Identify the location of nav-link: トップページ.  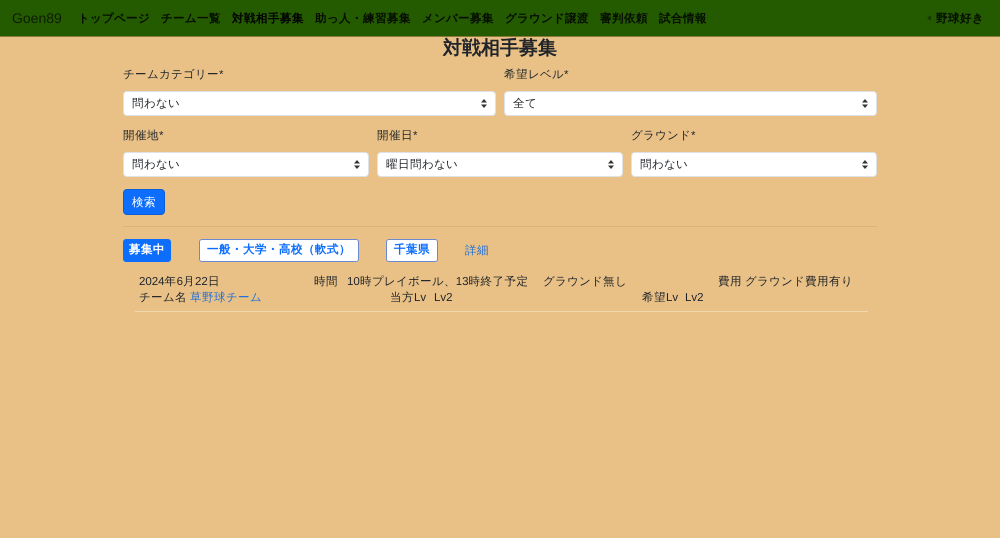
(114, 18).